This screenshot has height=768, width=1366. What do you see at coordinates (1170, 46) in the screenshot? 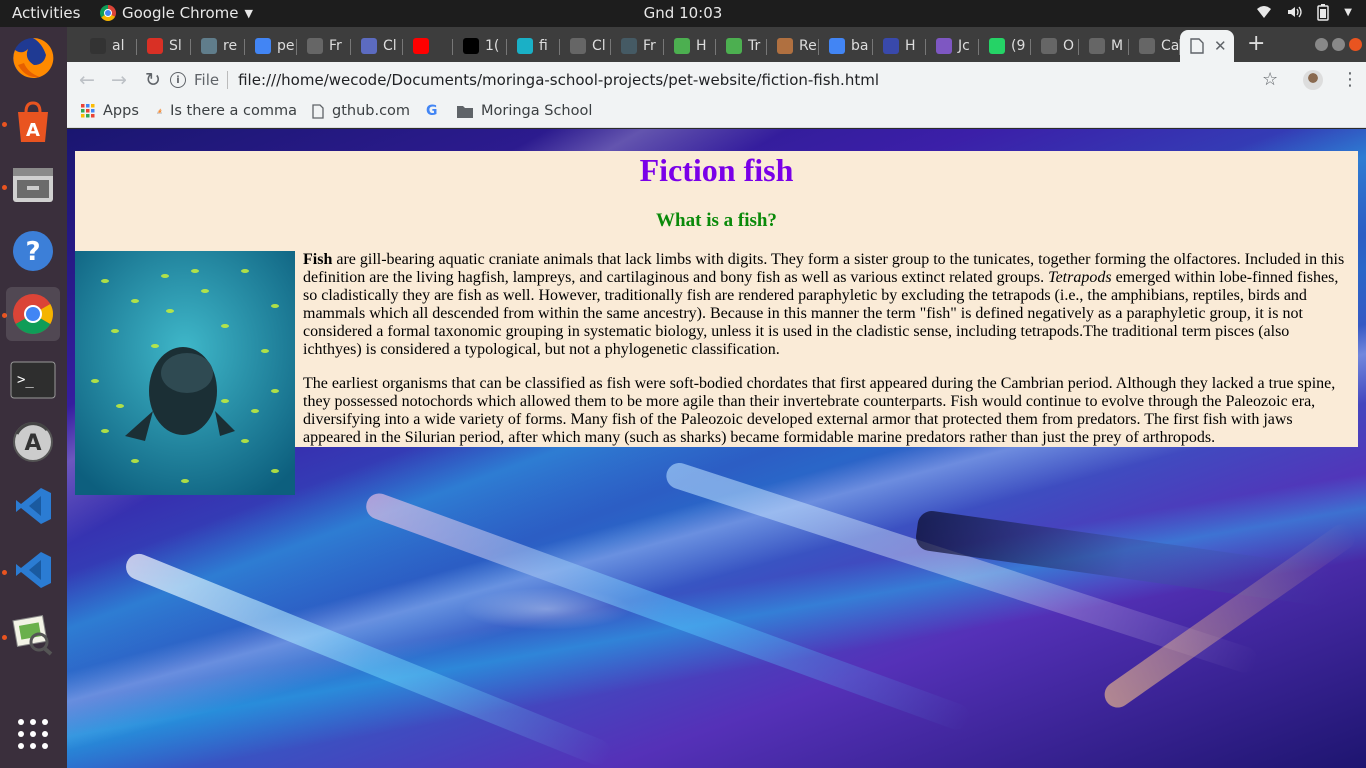
I see `tab-title: Ca` at bounding box center [1170, 46].